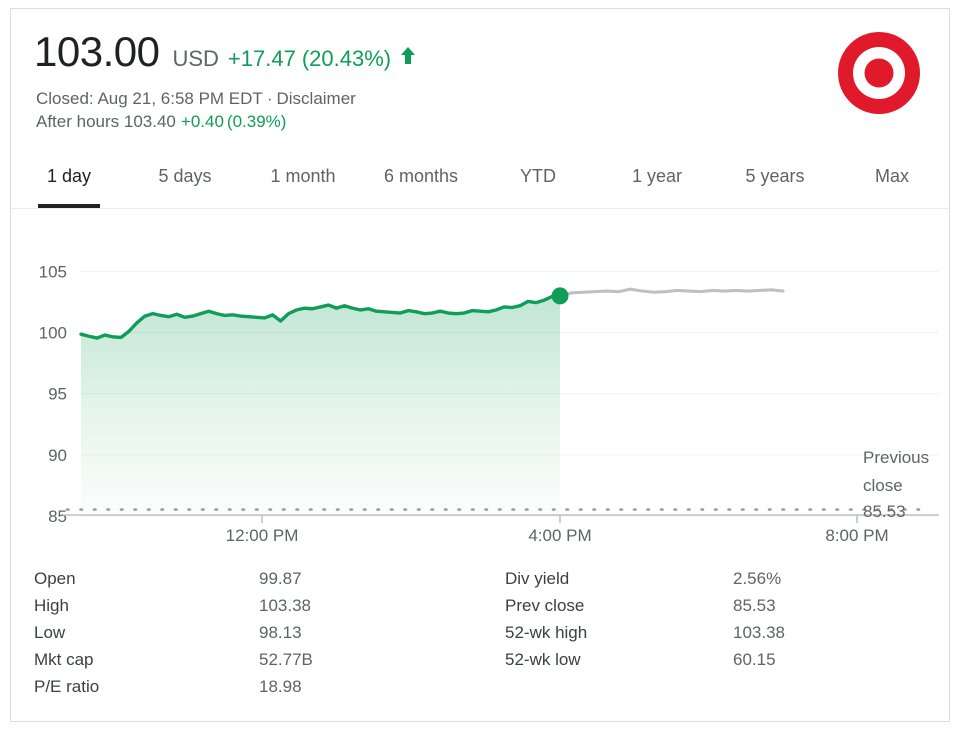  I want to click on y-axis-tick-label: 90, so click(57, 455).